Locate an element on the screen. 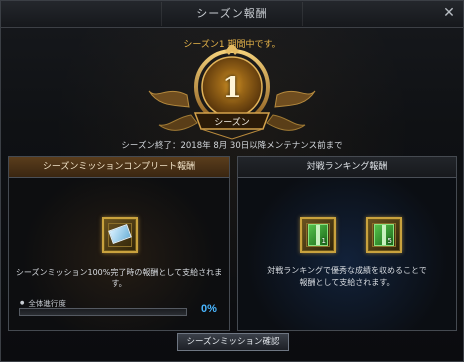  window-title: シーズン報酬 is located at coordinates (232, 14).